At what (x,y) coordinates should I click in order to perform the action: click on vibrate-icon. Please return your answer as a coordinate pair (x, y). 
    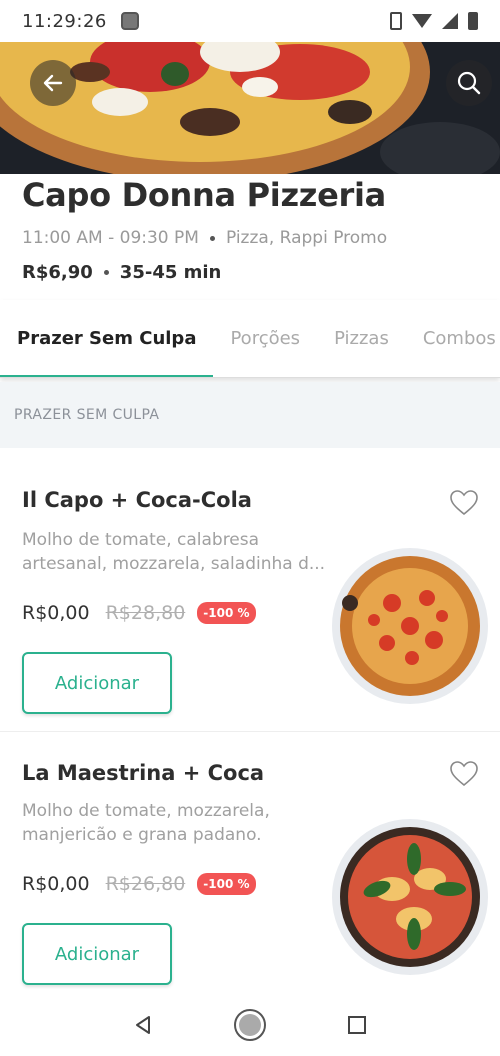
    Looking at the image, I should click on (396, 21).